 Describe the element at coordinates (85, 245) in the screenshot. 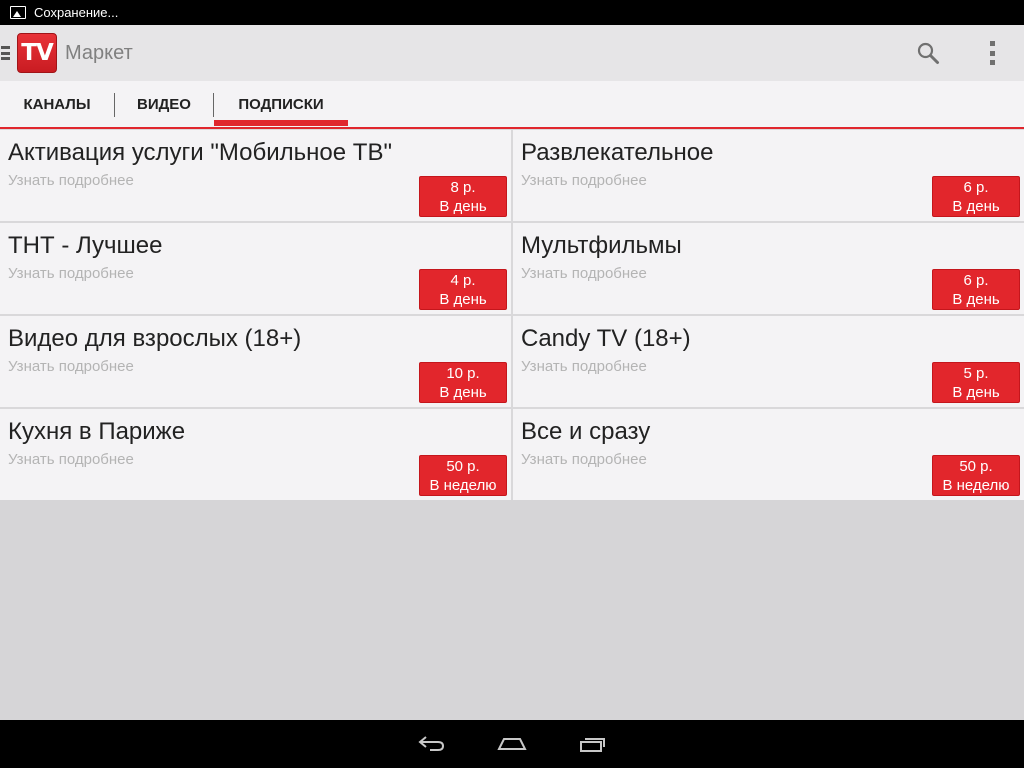

I see `subscription-title: ТНТ - Лучшее` at that location.